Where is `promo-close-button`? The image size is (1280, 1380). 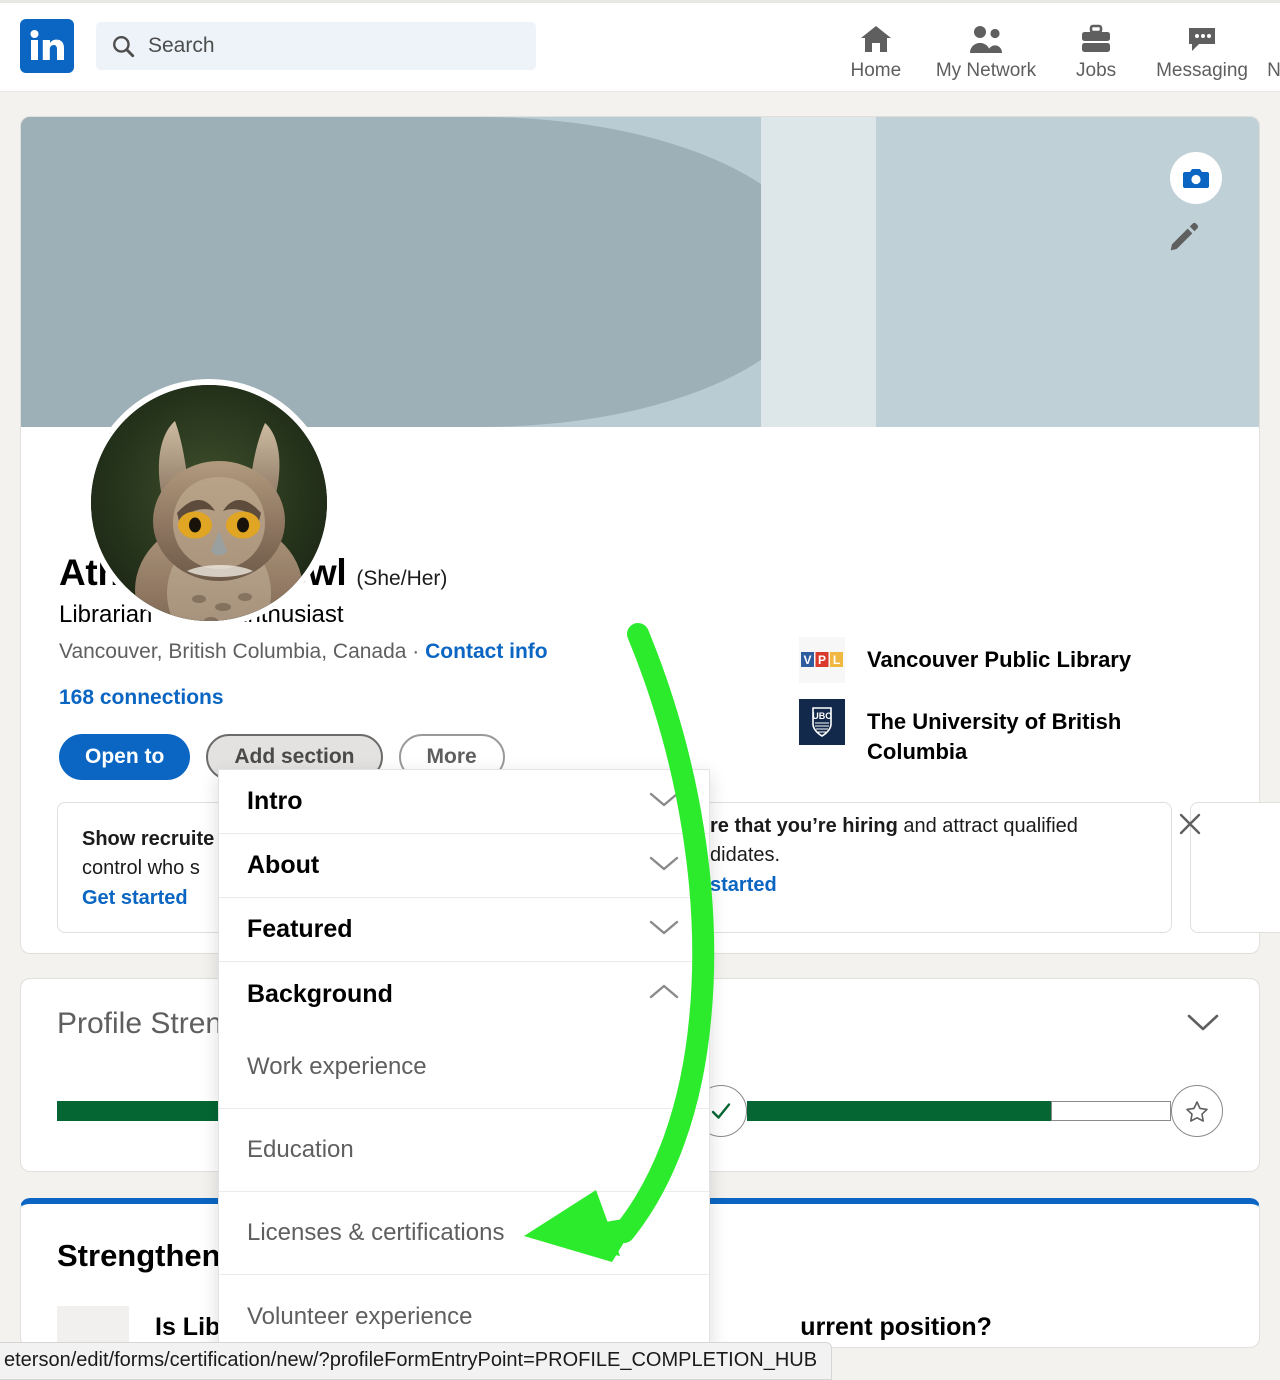
promo-close-button is located at coordinates (1190, 826).